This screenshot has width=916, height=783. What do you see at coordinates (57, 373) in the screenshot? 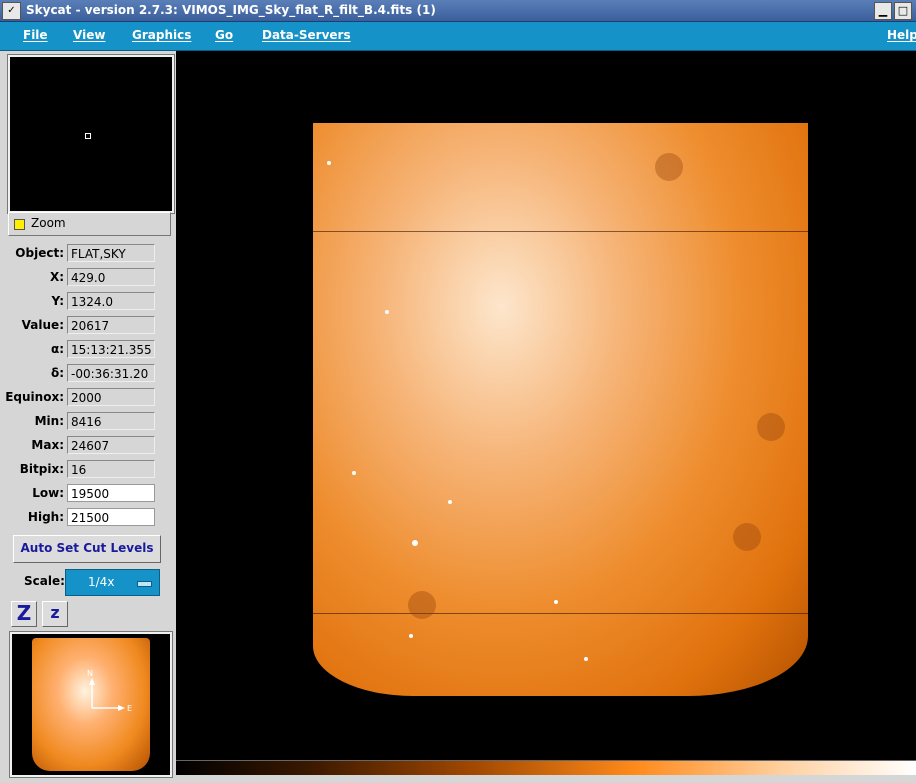
I see `info-label: δ:` at bounding box center [57, 373].